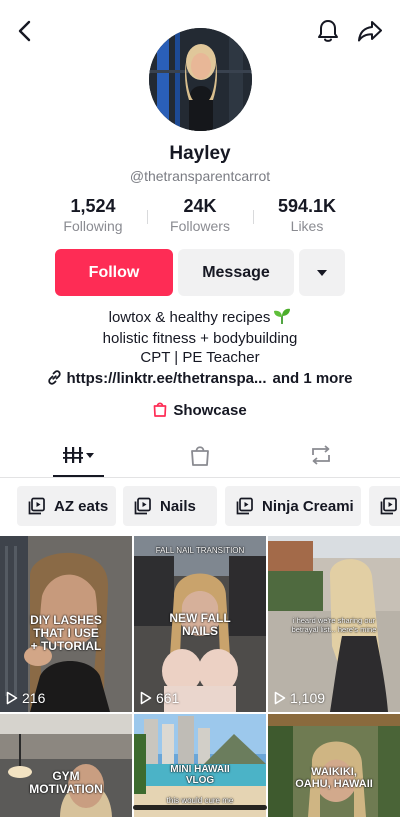  I want to click on video-subcaption: this would cure me, so click(200, 800).